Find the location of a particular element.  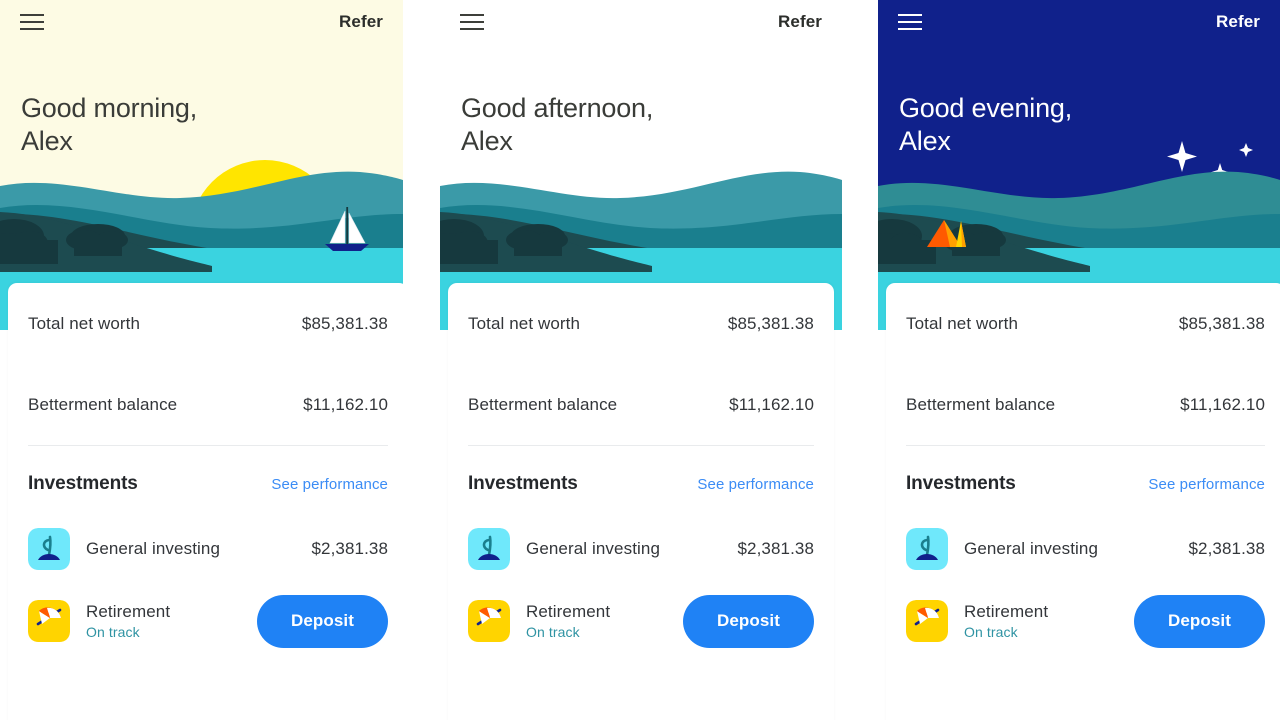

top-bar-morning: Refer is located at coordinates (201, 22).